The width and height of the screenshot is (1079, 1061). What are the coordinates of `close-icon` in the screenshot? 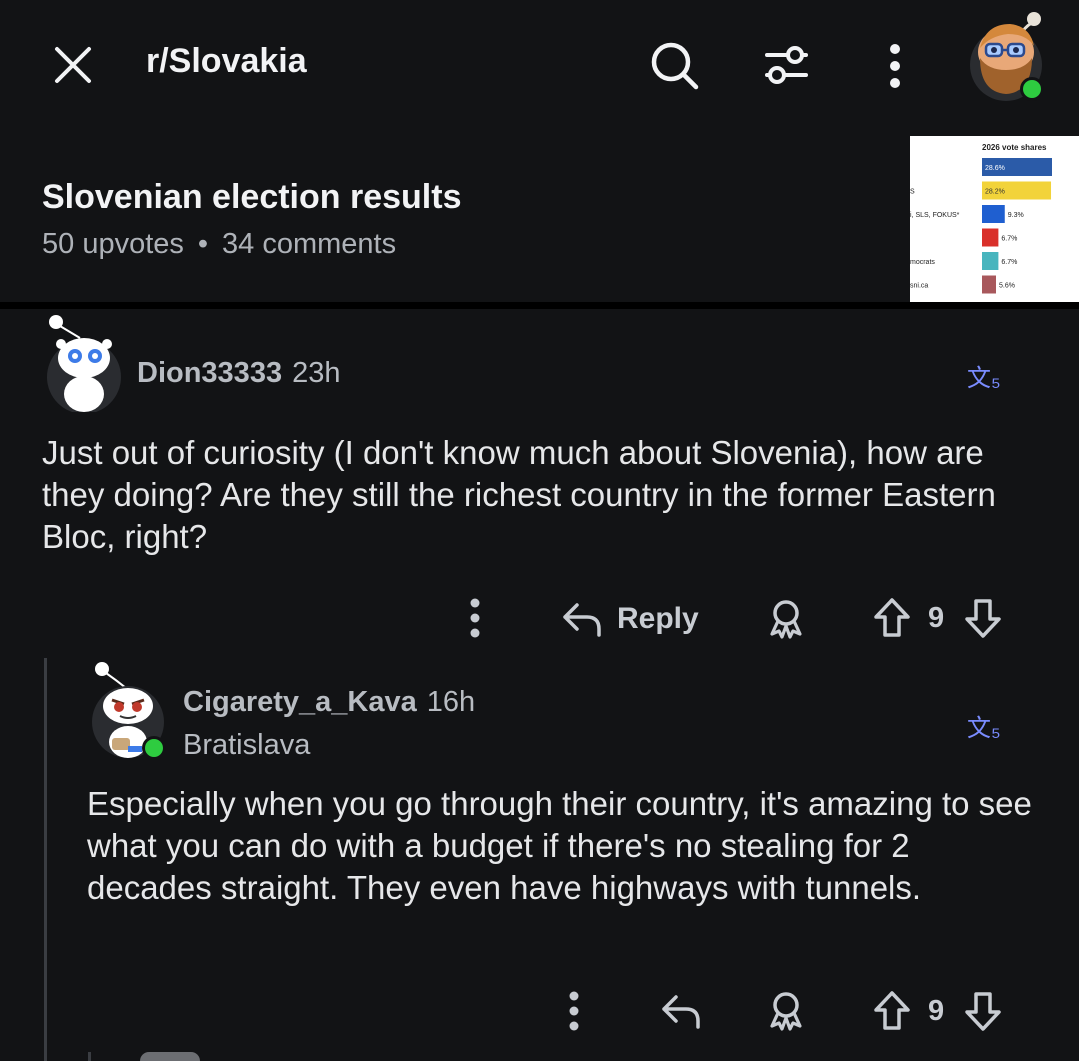 It's located at (73, 65).